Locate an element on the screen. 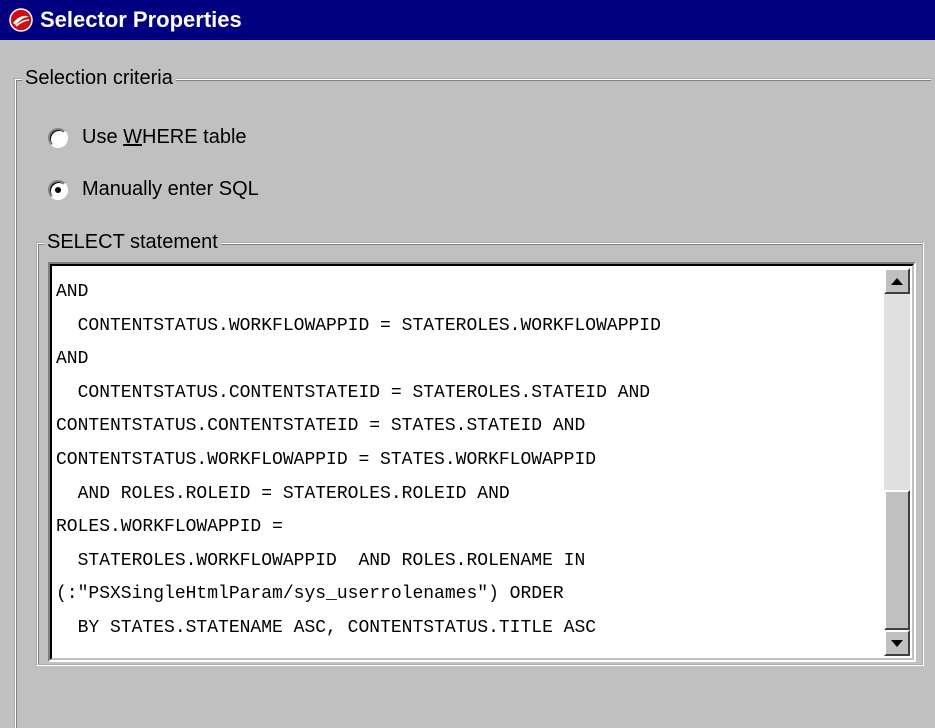 This screenshot has width=935, height=728. scroll-thumb is located at coordinates (897, 560).